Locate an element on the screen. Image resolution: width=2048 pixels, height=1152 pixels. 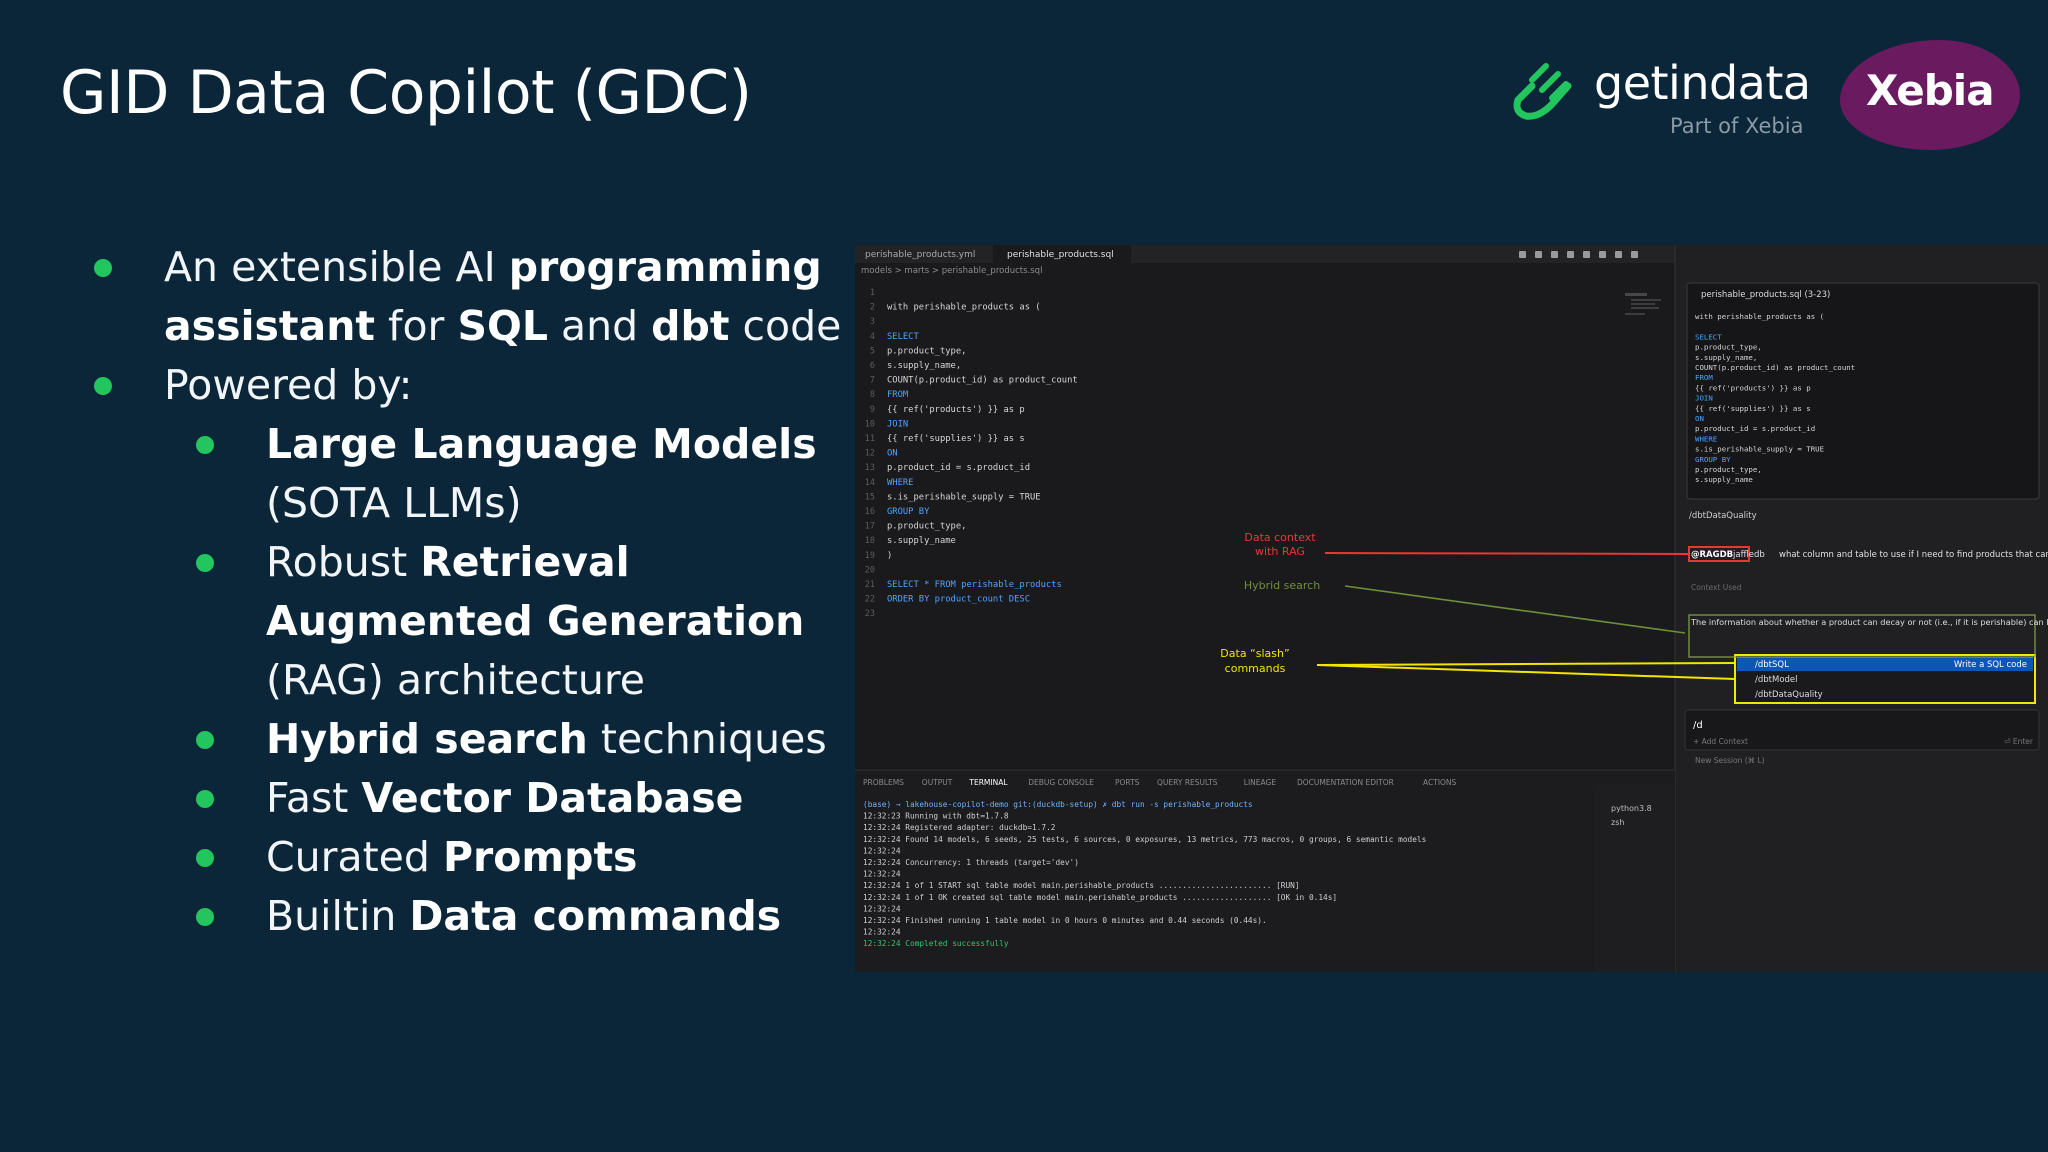
line-number: 8 is located at coordinates (872, 395).